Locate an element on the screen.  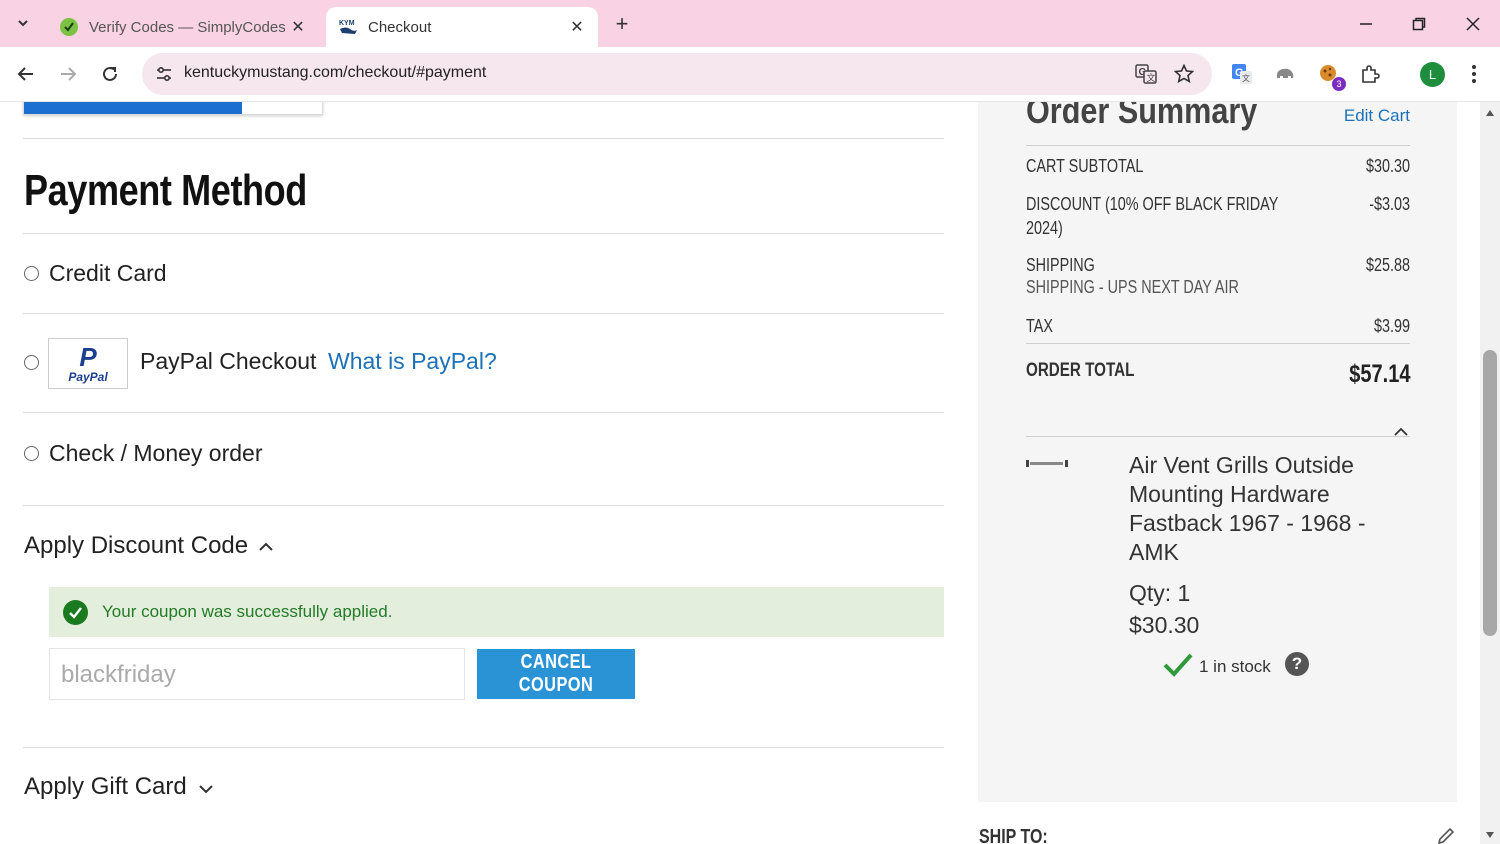
star-icon is located at coordinates (1184, 74).